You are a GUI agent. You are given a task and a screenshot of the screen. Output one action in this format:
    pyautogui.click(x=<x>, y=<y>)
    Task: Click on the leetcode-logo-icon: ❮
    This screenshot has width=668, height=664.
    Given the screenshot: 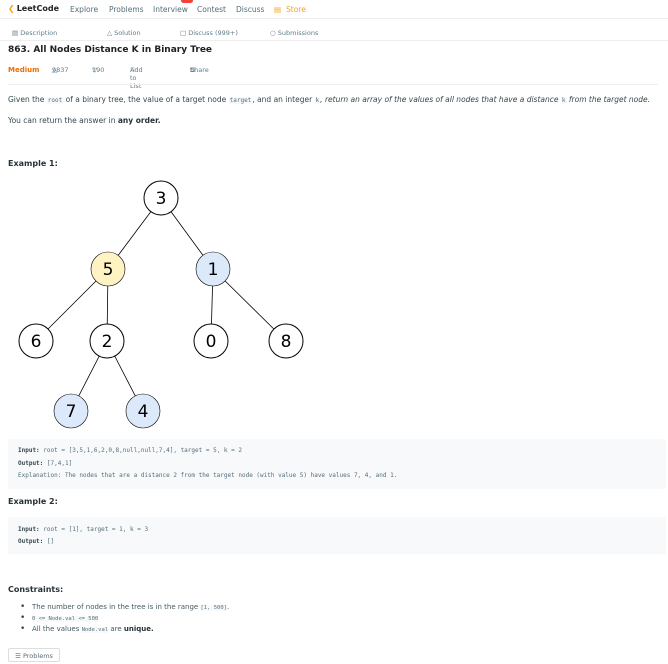 What is the action you would take?
    pyautogui.click(x=11, y=8)
    